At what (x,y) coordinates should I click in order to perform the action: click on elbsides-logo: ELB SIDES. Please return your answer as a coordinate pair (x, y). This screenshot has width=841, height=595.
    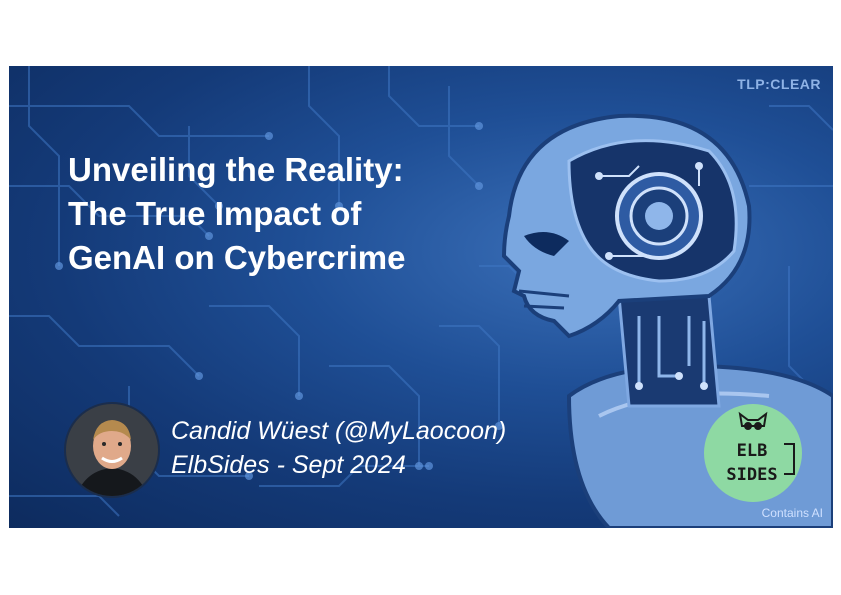
    Looking at the image, I should click on (753, 453).